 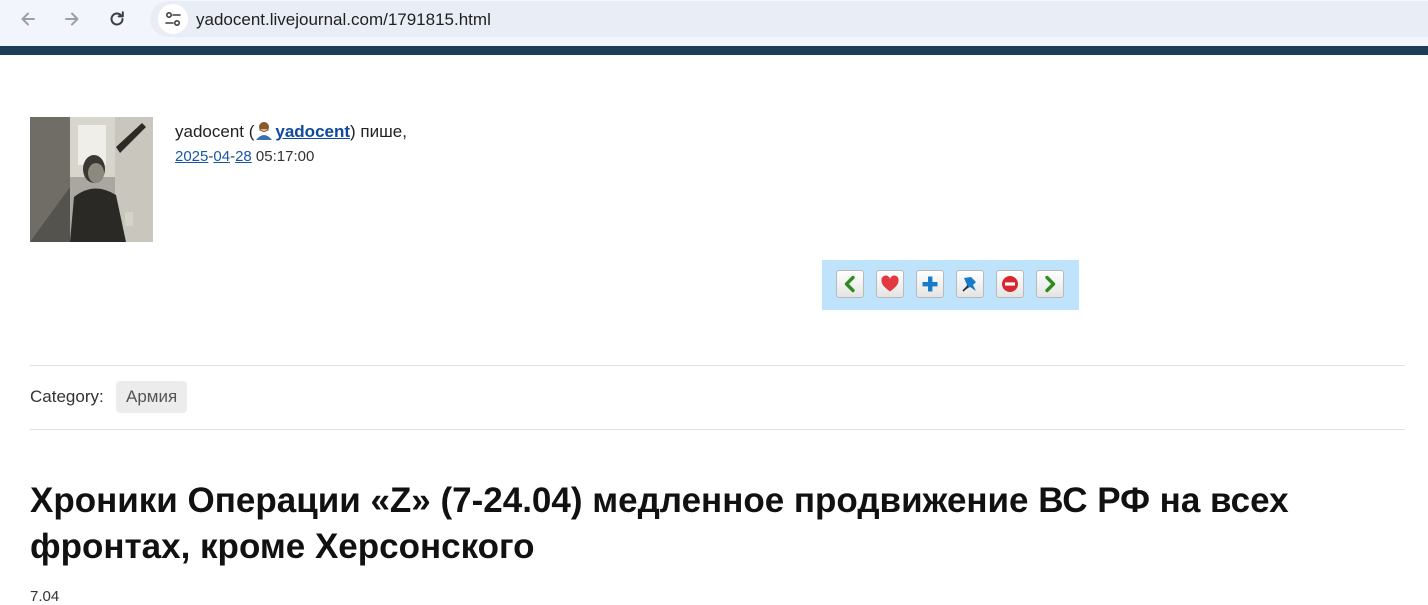 I want to click on plus-icon, so click(x=930, y=284).